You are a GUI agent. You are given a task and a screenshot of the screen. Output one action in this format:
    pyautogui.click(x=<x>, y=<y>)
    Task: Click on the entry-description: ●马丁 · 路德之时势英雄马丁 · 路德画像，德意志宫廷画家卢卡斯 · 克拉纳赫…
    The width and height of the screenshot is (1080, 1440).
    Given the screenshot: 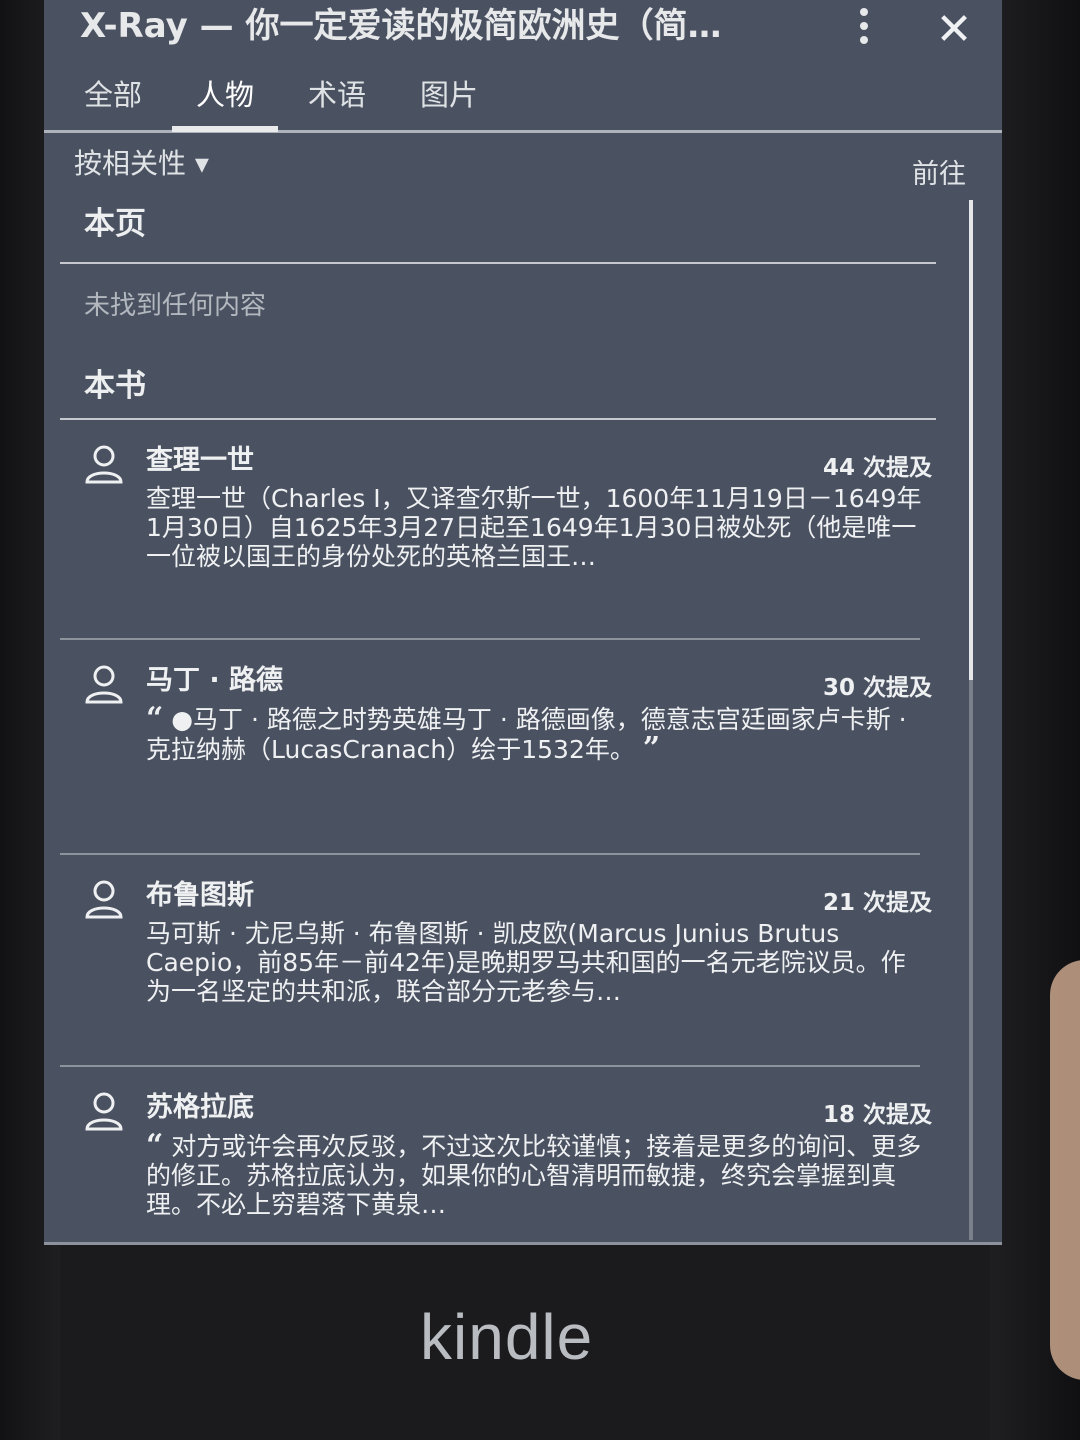 What is the action you would take?
    pyautogui.click(x=526, y=734)
    